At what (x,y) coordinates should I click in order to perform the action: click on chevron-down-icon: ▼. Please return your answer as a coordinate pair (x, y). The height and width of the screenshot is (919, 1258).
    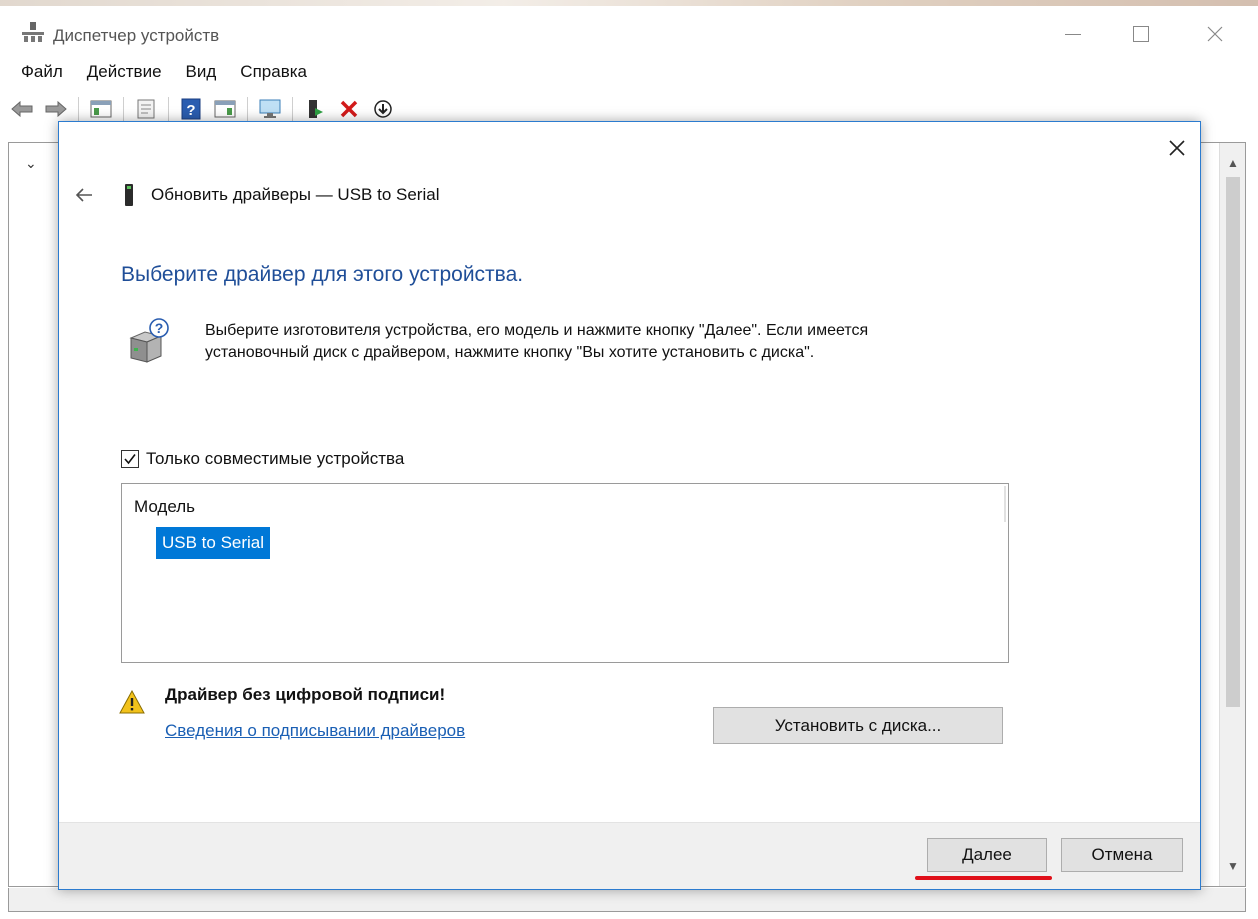
    Looking at the image, I should click on (1233, 866).